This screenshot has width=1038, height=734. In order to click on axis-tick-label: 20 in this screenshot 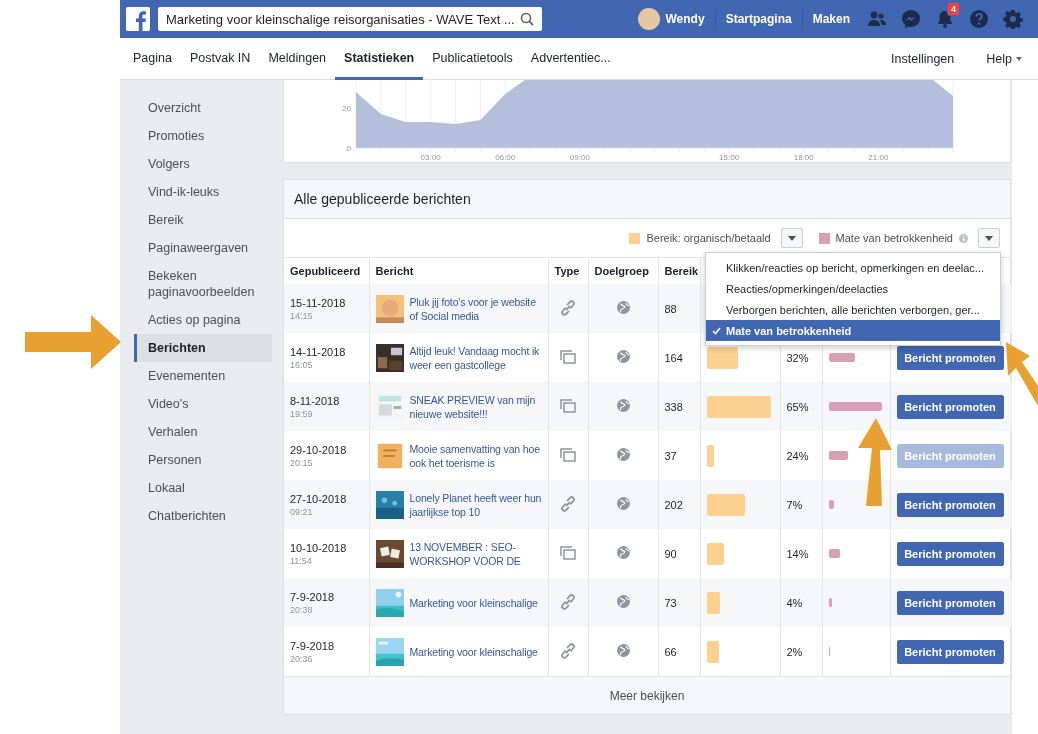, I will do `click(346, 108)`.